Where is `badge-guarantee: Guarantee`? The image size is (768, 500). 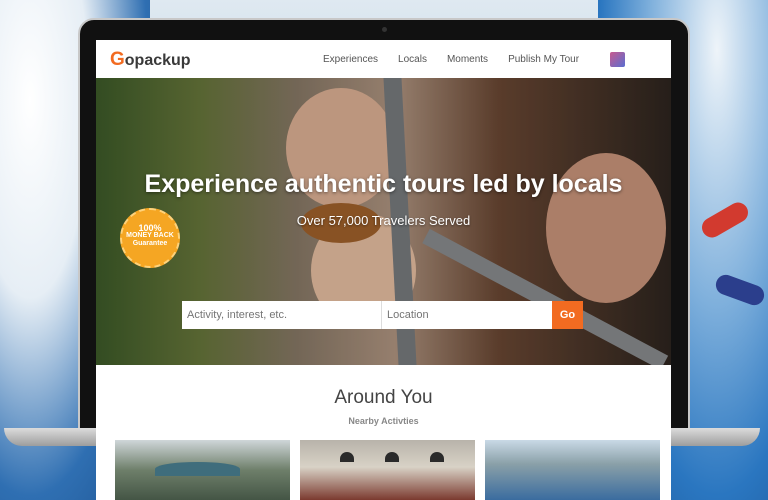 badge-guarantee: Guarantee is located at coordinates (150, 243).